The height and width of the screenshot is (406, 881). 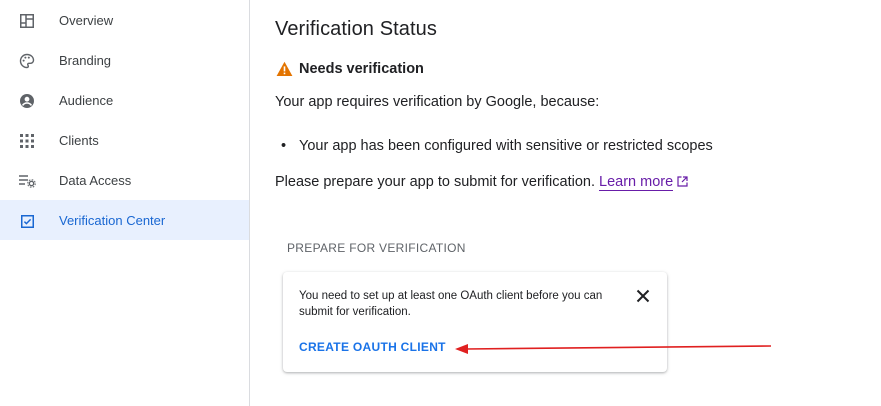 What do you see at coordinates (79, 140) in the screenshot?
I see `sidebar-item-label: Clients` at bounding box center [79, 140].